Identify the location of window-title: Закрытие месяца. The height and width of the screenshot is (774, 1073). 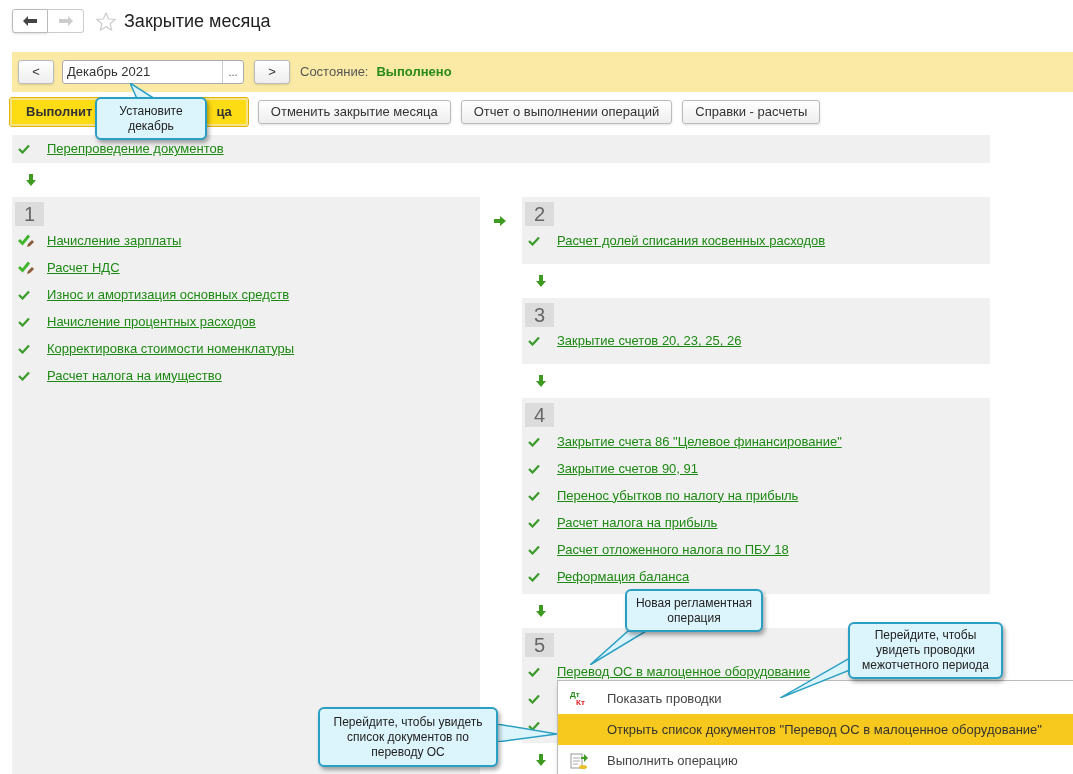
(197, 21).